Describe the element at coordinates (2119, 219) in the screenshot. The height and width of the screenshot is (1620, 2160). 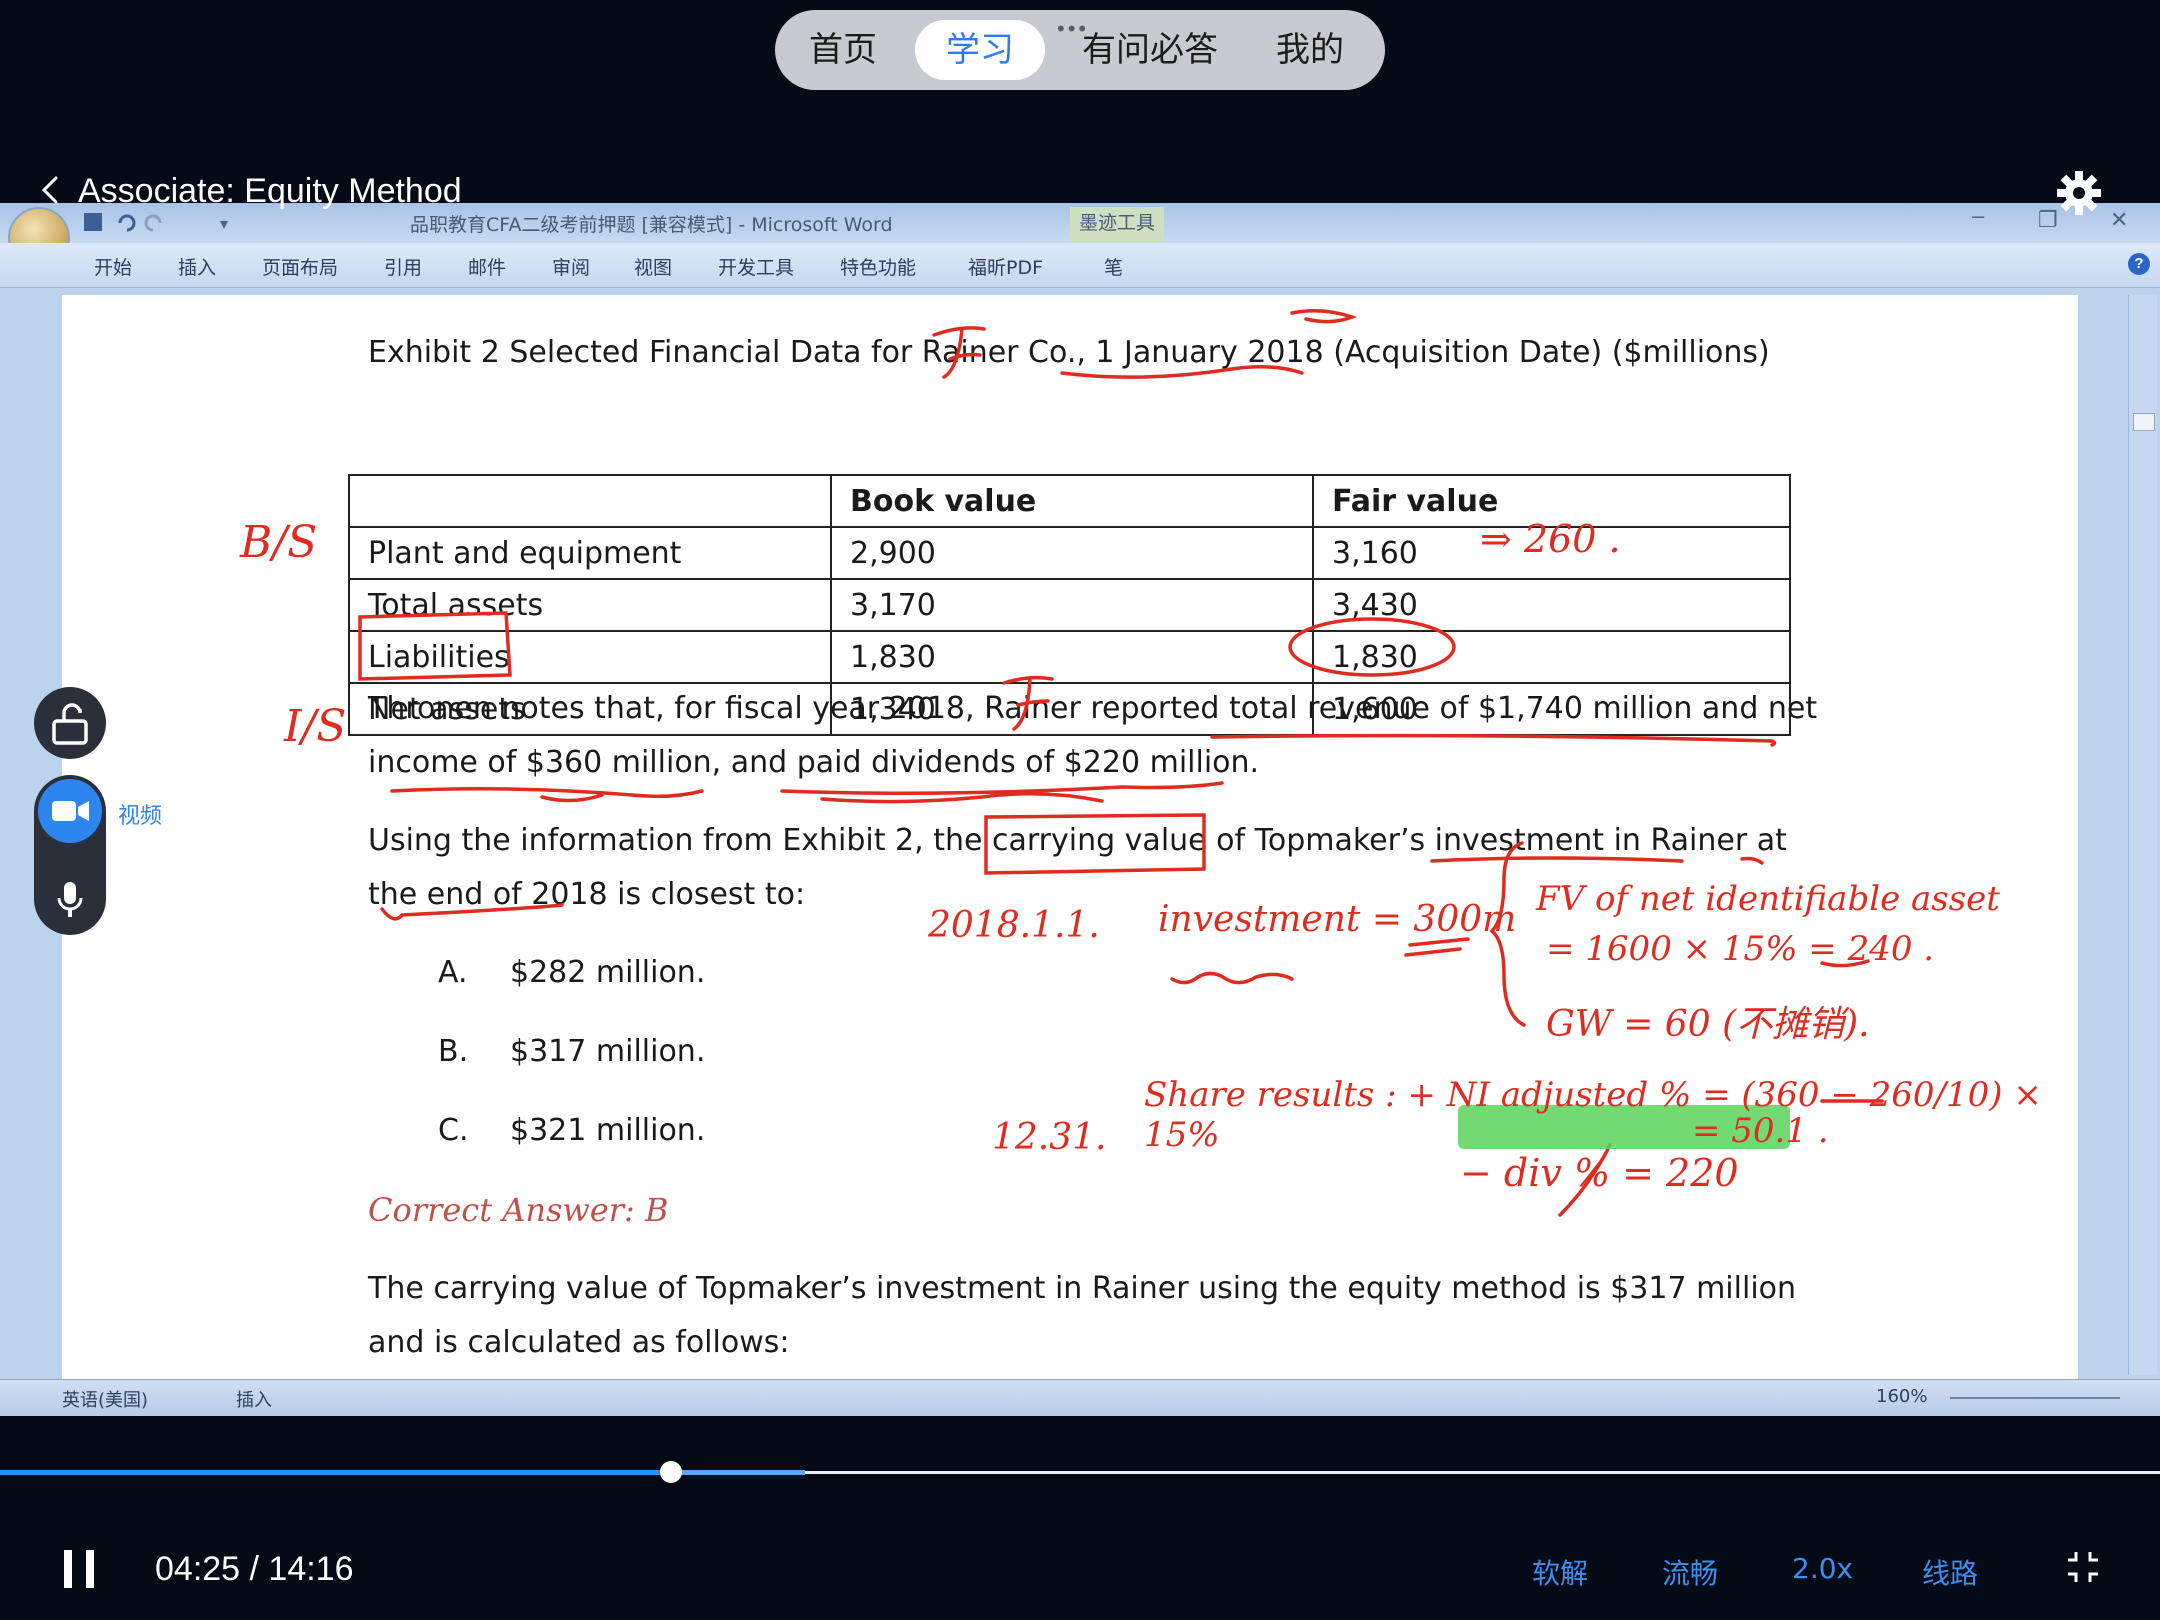
I see `close-icon: ✕` at that location.